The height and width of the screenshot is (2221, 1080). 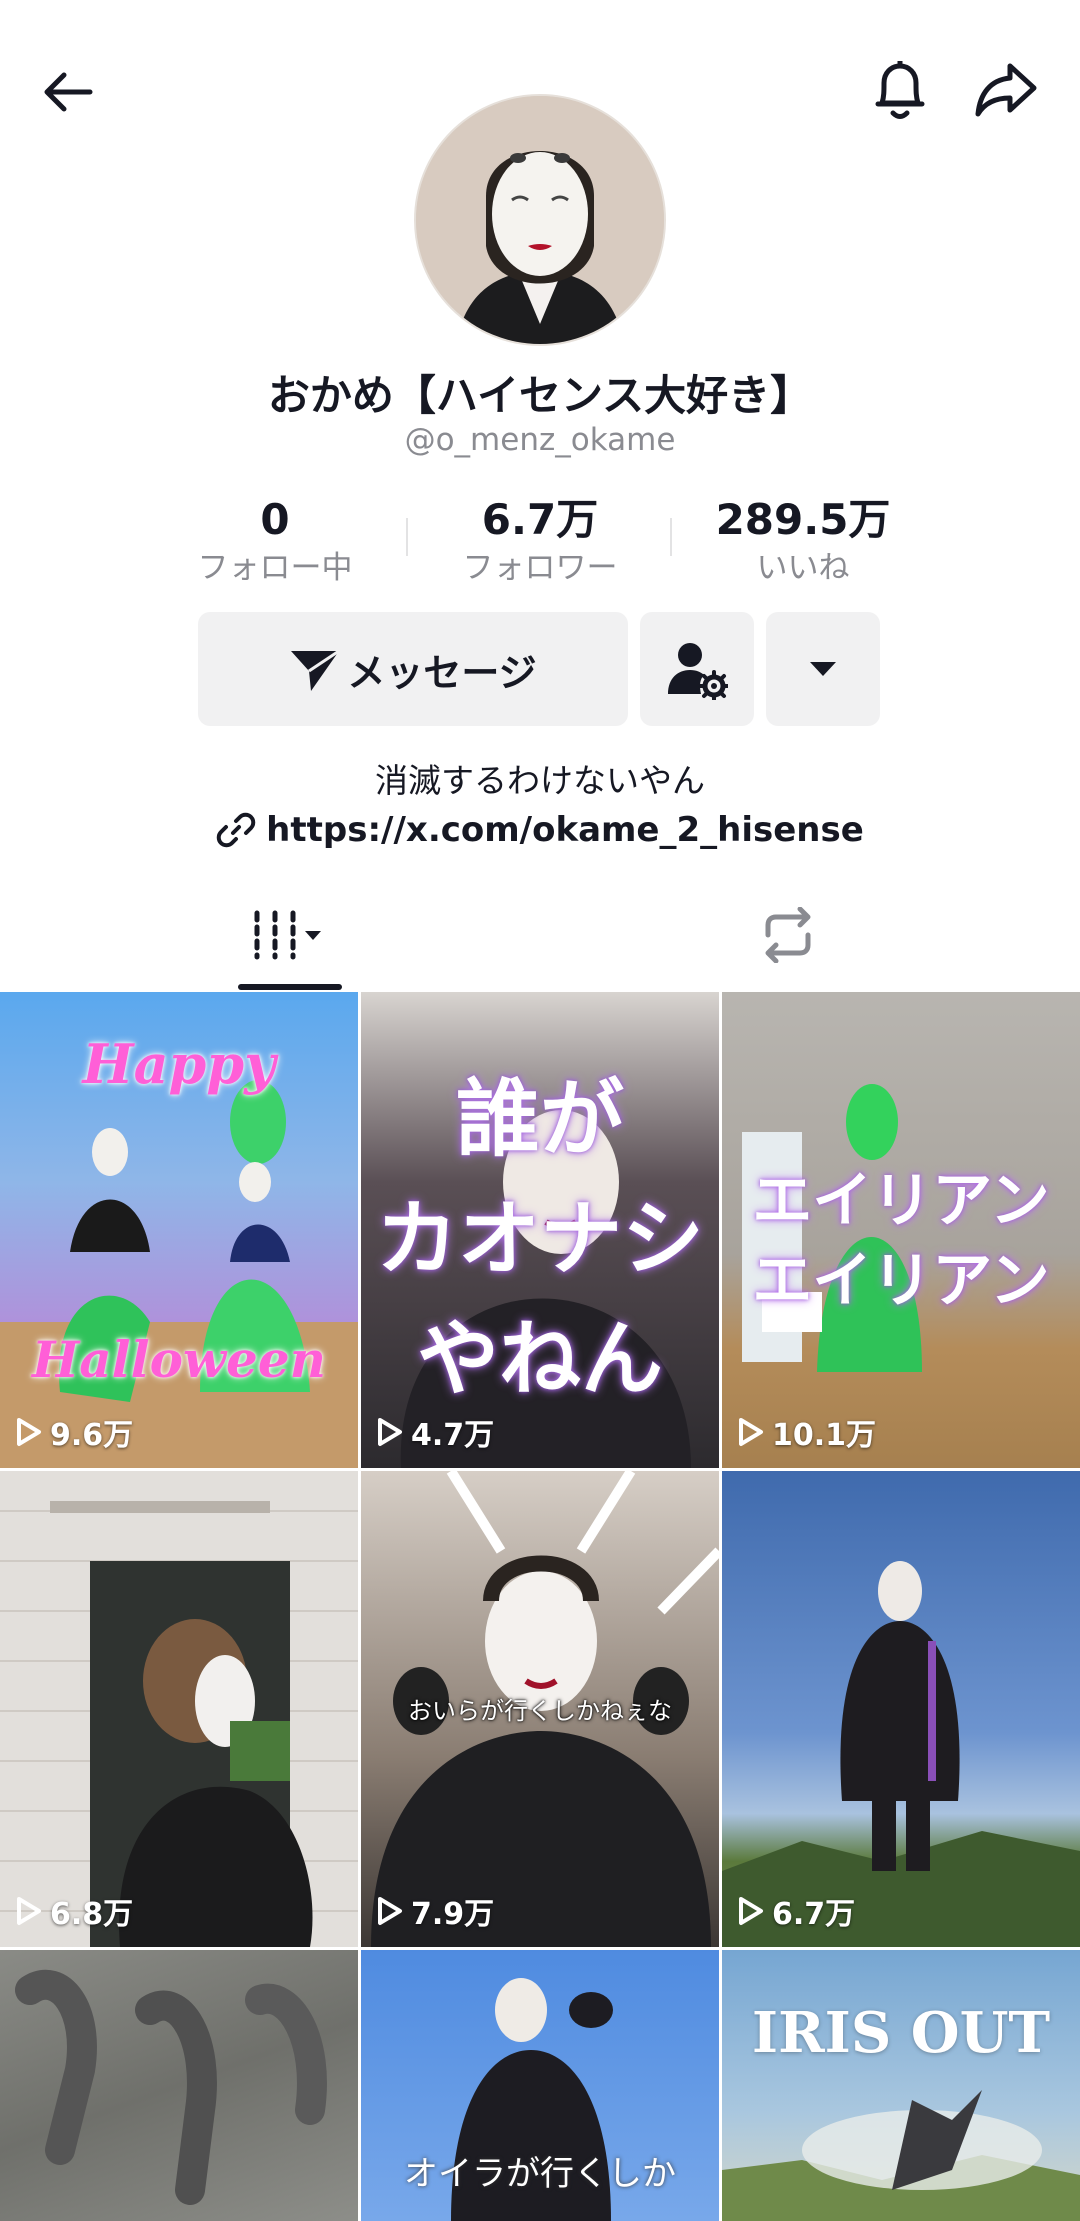 I want to click on video-overlay-text: カオナシ, so click(x=539, y=1239).